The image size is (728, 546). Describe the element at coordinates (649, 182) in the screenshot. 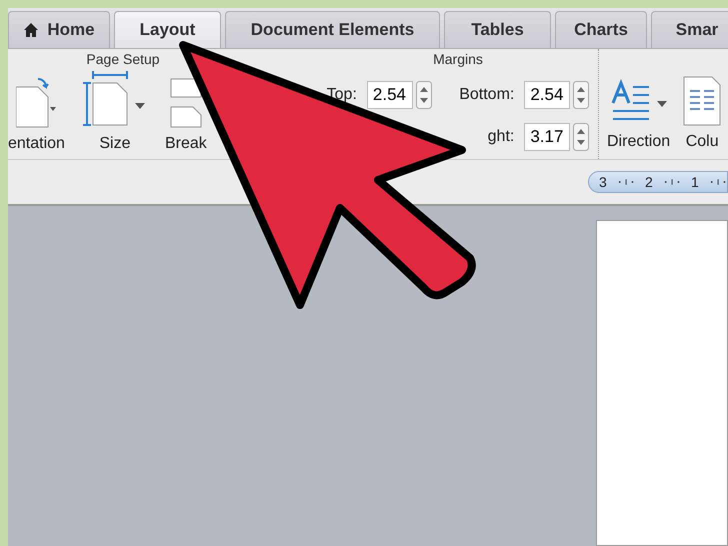

I see `ruler-number: 2` at that location.